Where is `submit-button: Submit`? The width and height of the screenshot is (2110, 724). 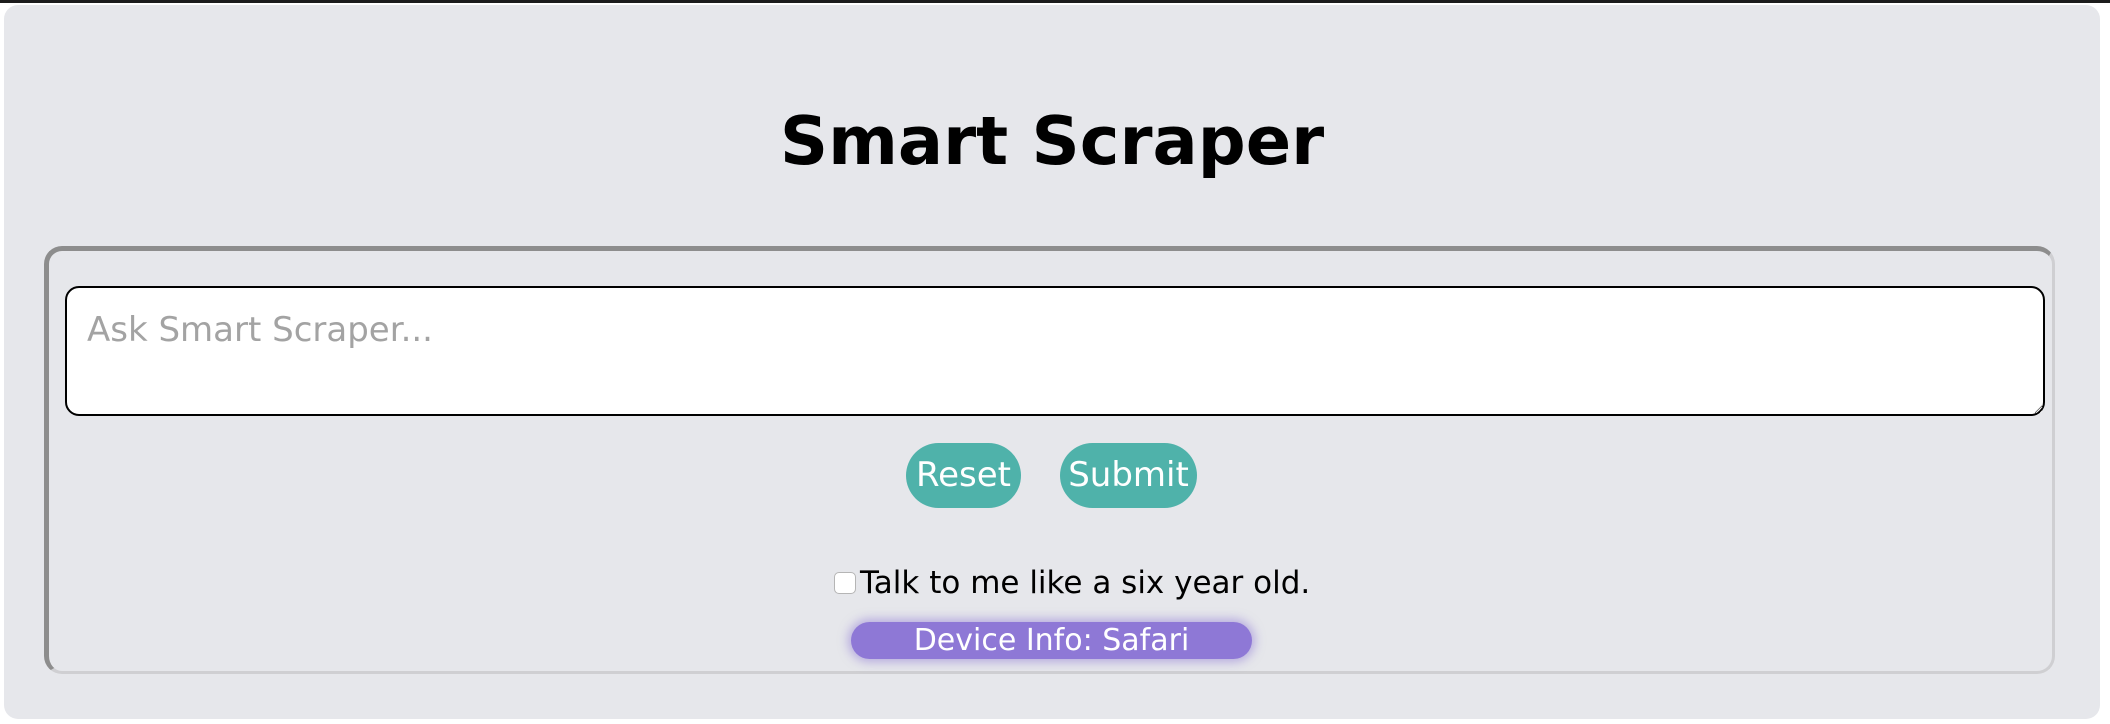 submit-button: Submit is located at coordinates (1128, 475).